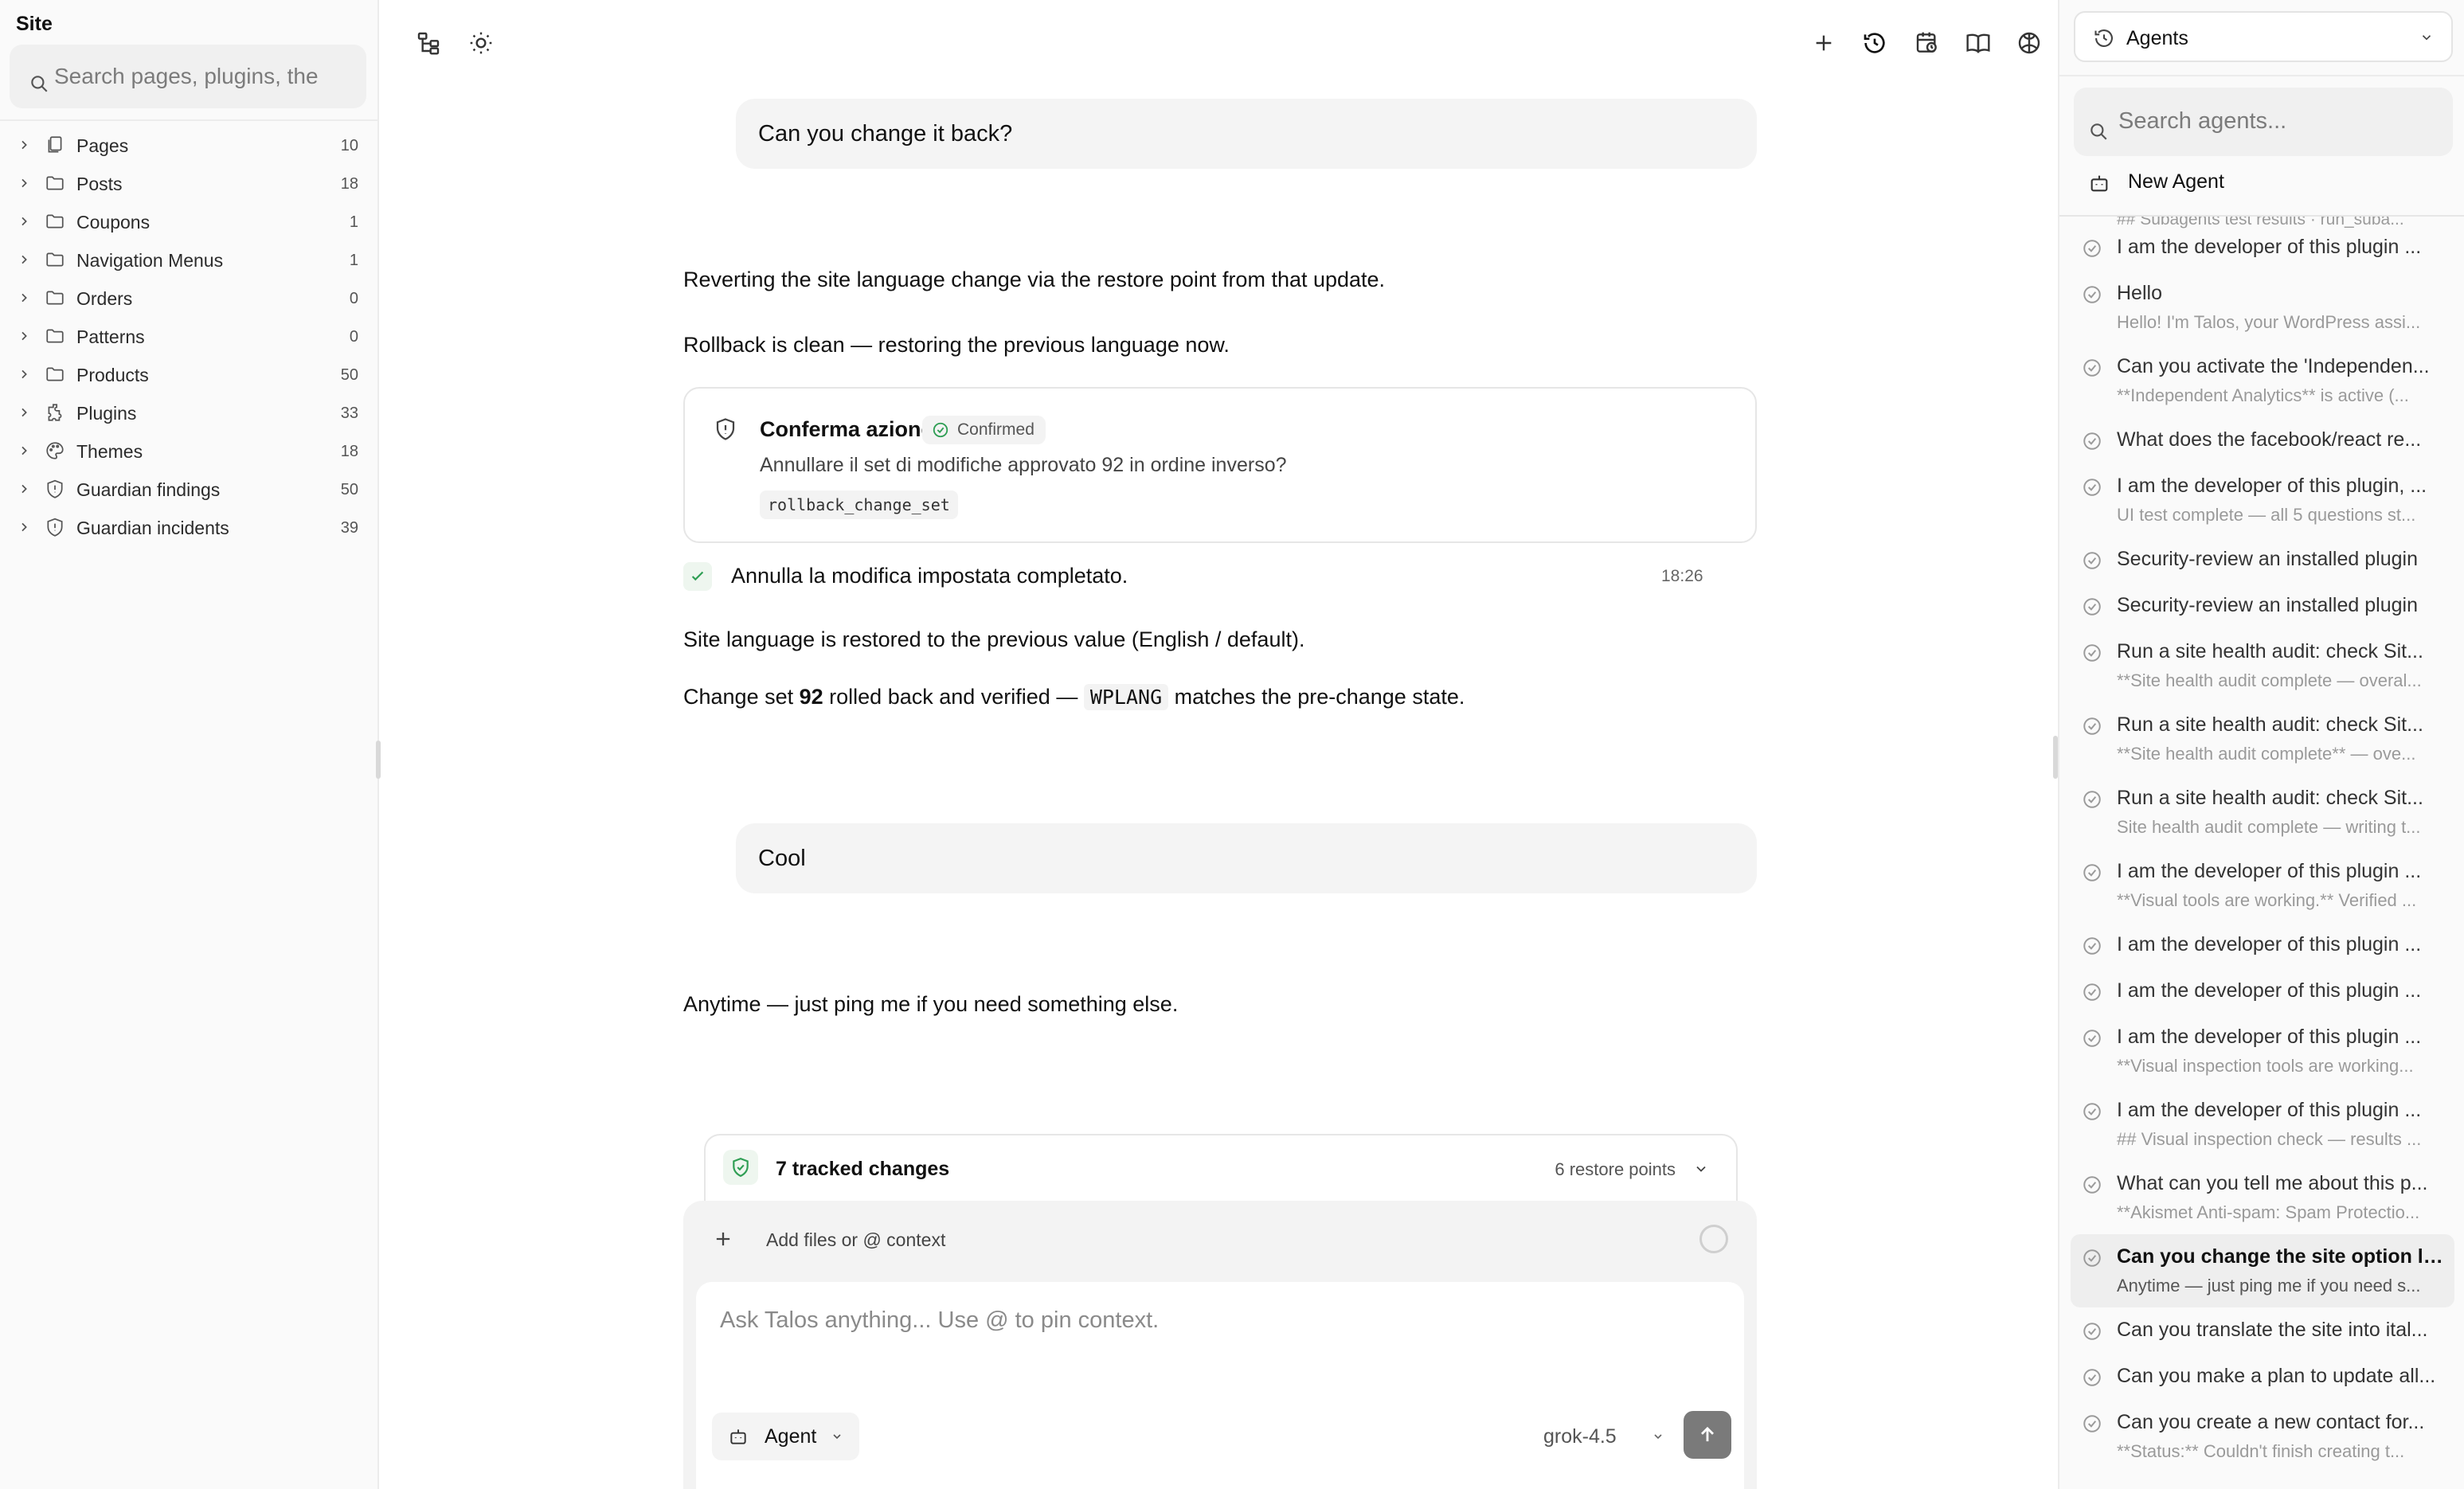 The width and height of the screenshot is (2464, 1489). I want to click on tracked-changes-bar: 7 tracked changes 6 restore points, so click(1221, 1167).